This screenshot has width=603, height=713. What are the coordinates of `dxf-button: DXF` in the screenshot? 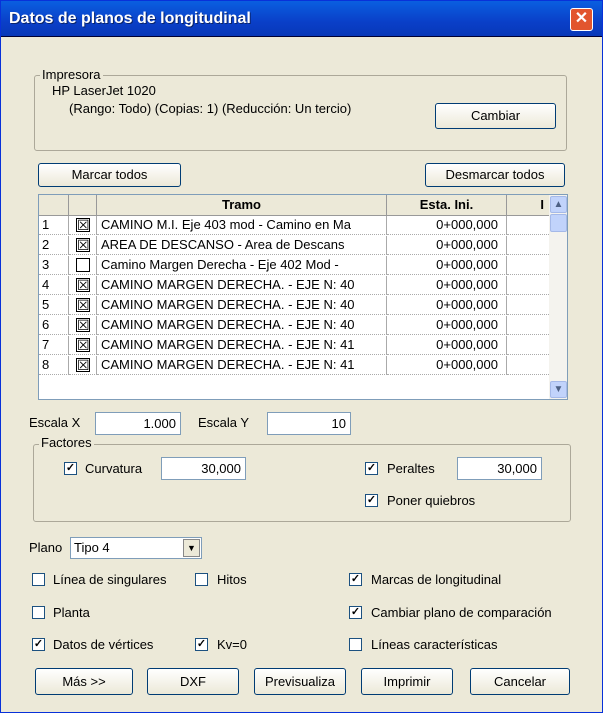 It's located at (193, 681).